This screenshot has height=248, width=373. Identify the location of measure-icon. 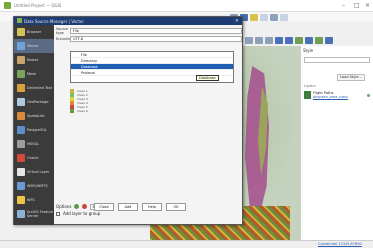
(319, 40).